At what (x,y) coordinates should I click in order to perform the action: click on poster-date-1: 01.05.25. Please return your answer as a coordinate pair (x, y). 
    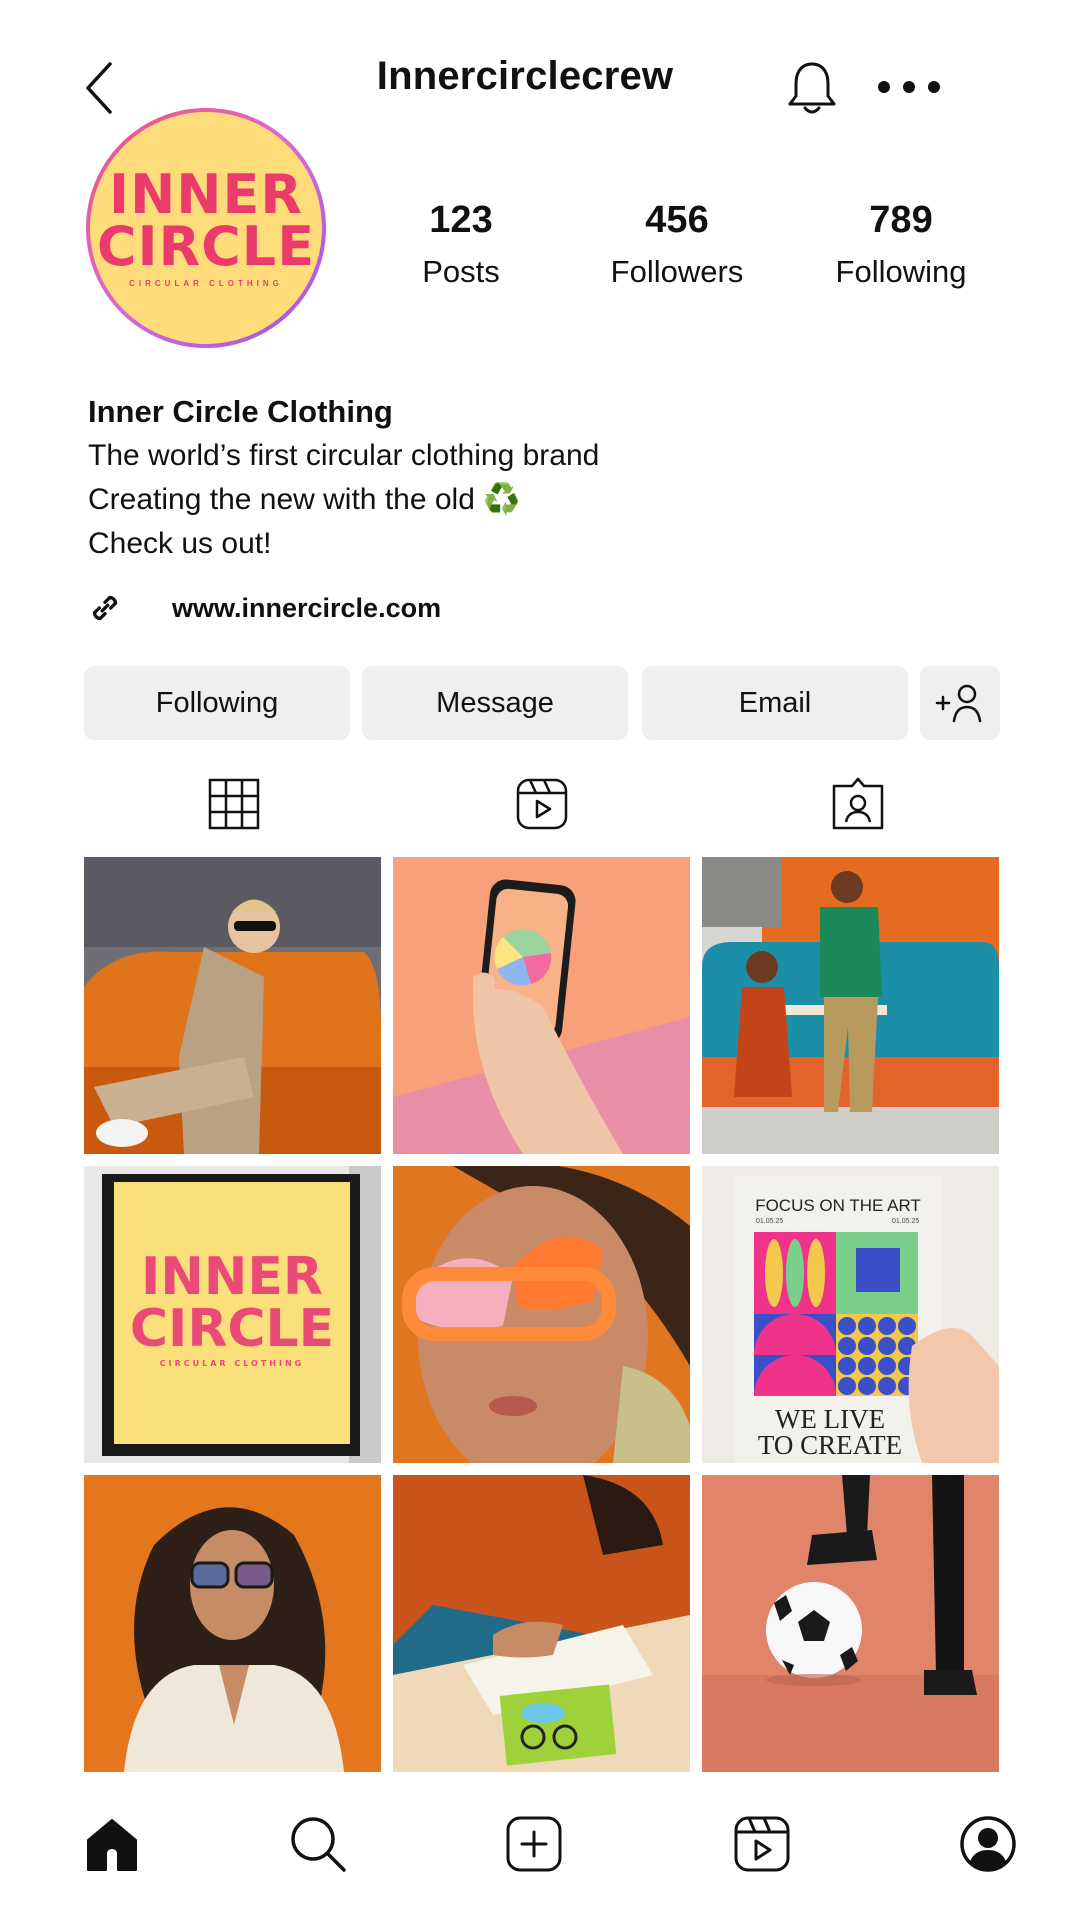
    Looking at the image, I should click on (769, 1221).